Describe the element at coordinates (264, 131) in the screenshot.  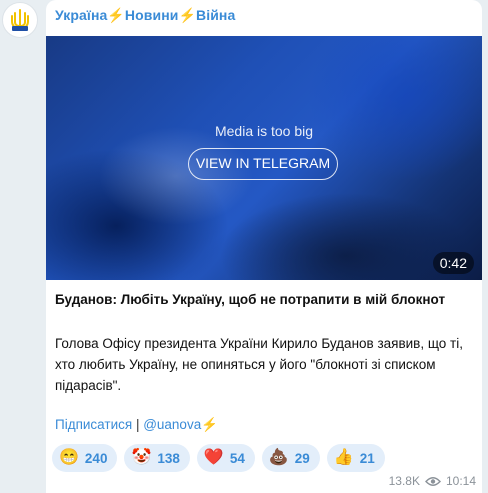
I see `media-notice: Media is too big` at that location.